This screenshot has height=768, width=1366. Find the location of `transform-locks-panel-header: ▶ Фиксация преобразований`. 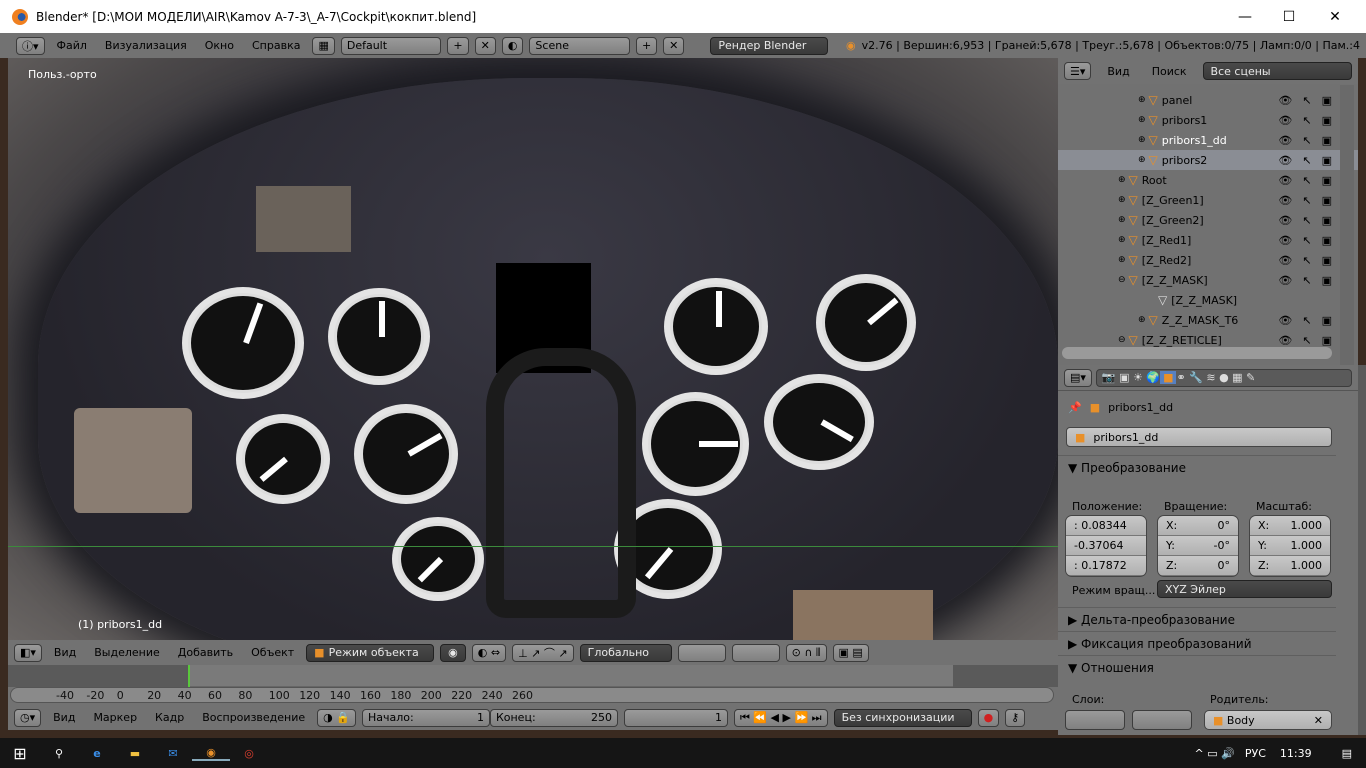

transform-locks-panel-header: ▶ Фиксация преобразований is located at coordinates (1197, 643).